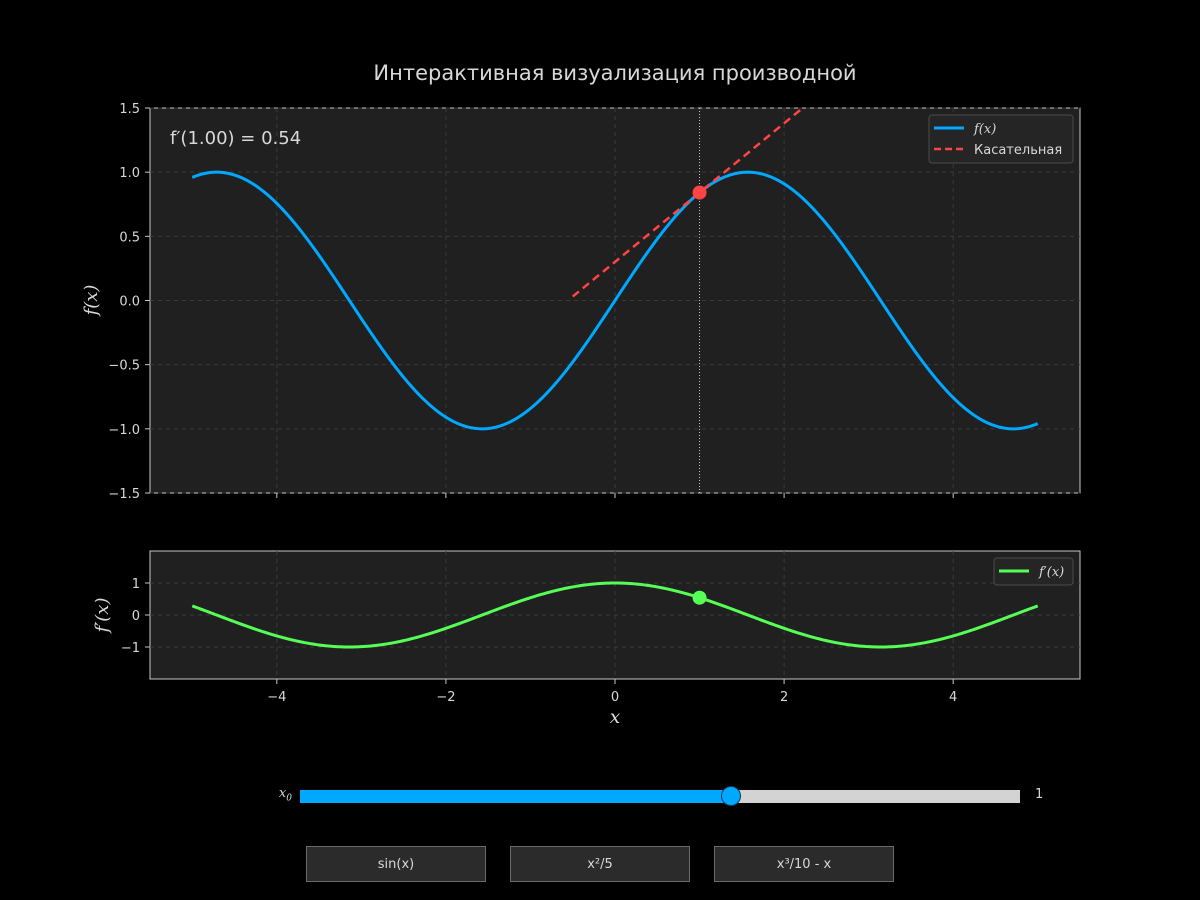 The image size is (1200, 900). I want to click on derivative-plot-y-label: f′(x), so click(102, 616).